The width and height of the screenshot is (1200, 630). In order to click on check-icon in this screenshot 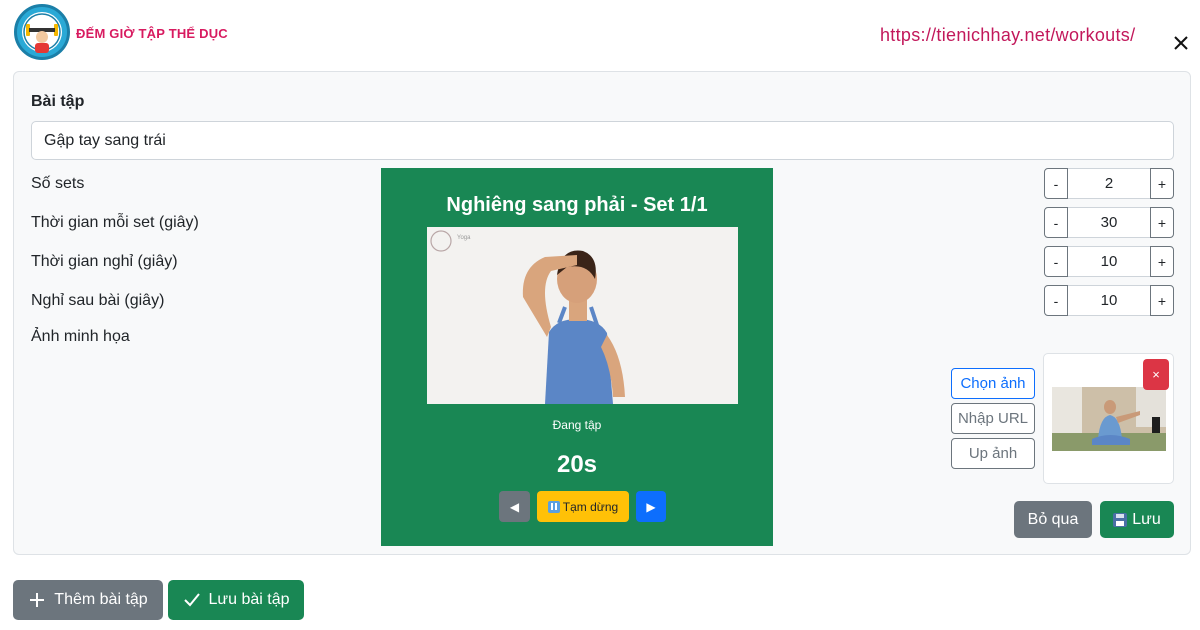, I will do `click(191, 600)`.